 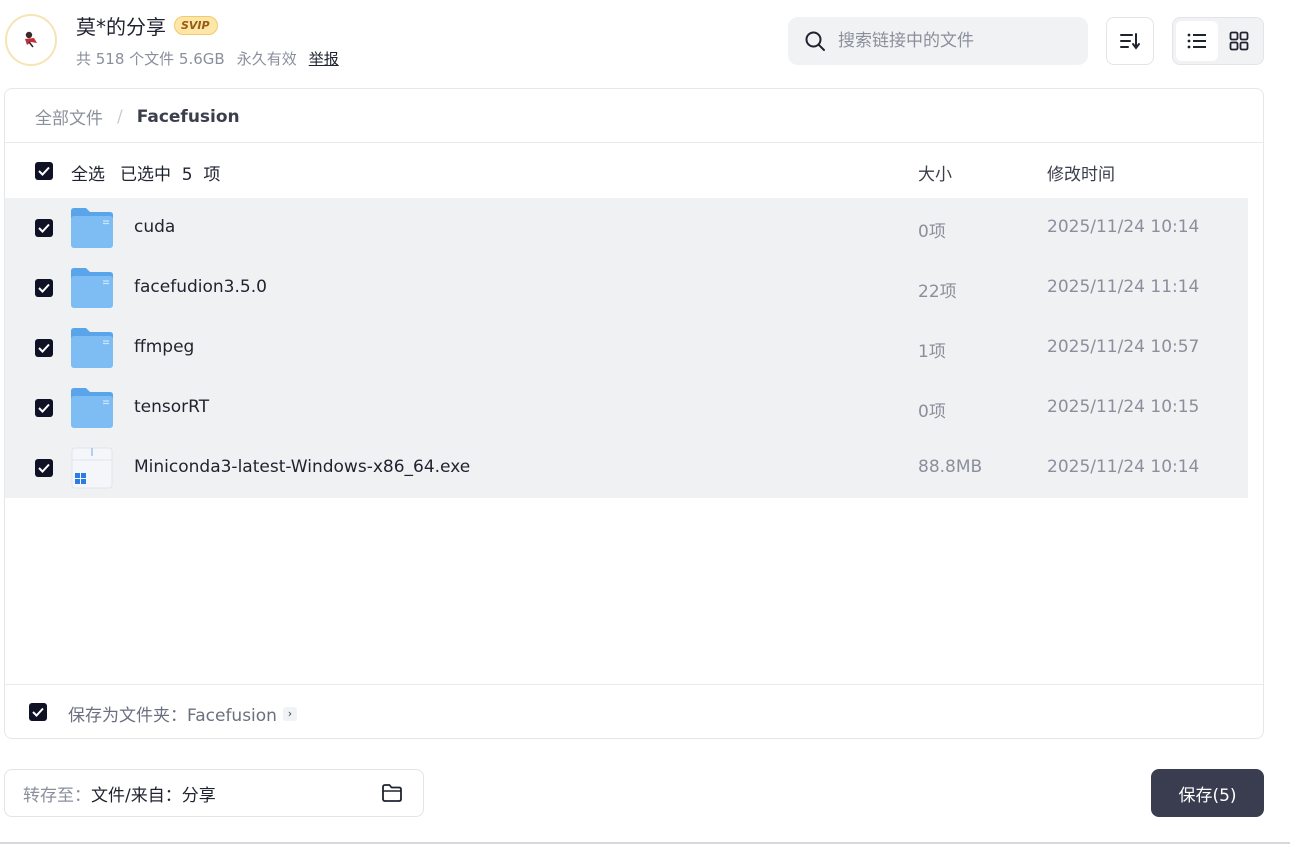 I want to click on select-all-checkbox, so click(x=44, y=171).